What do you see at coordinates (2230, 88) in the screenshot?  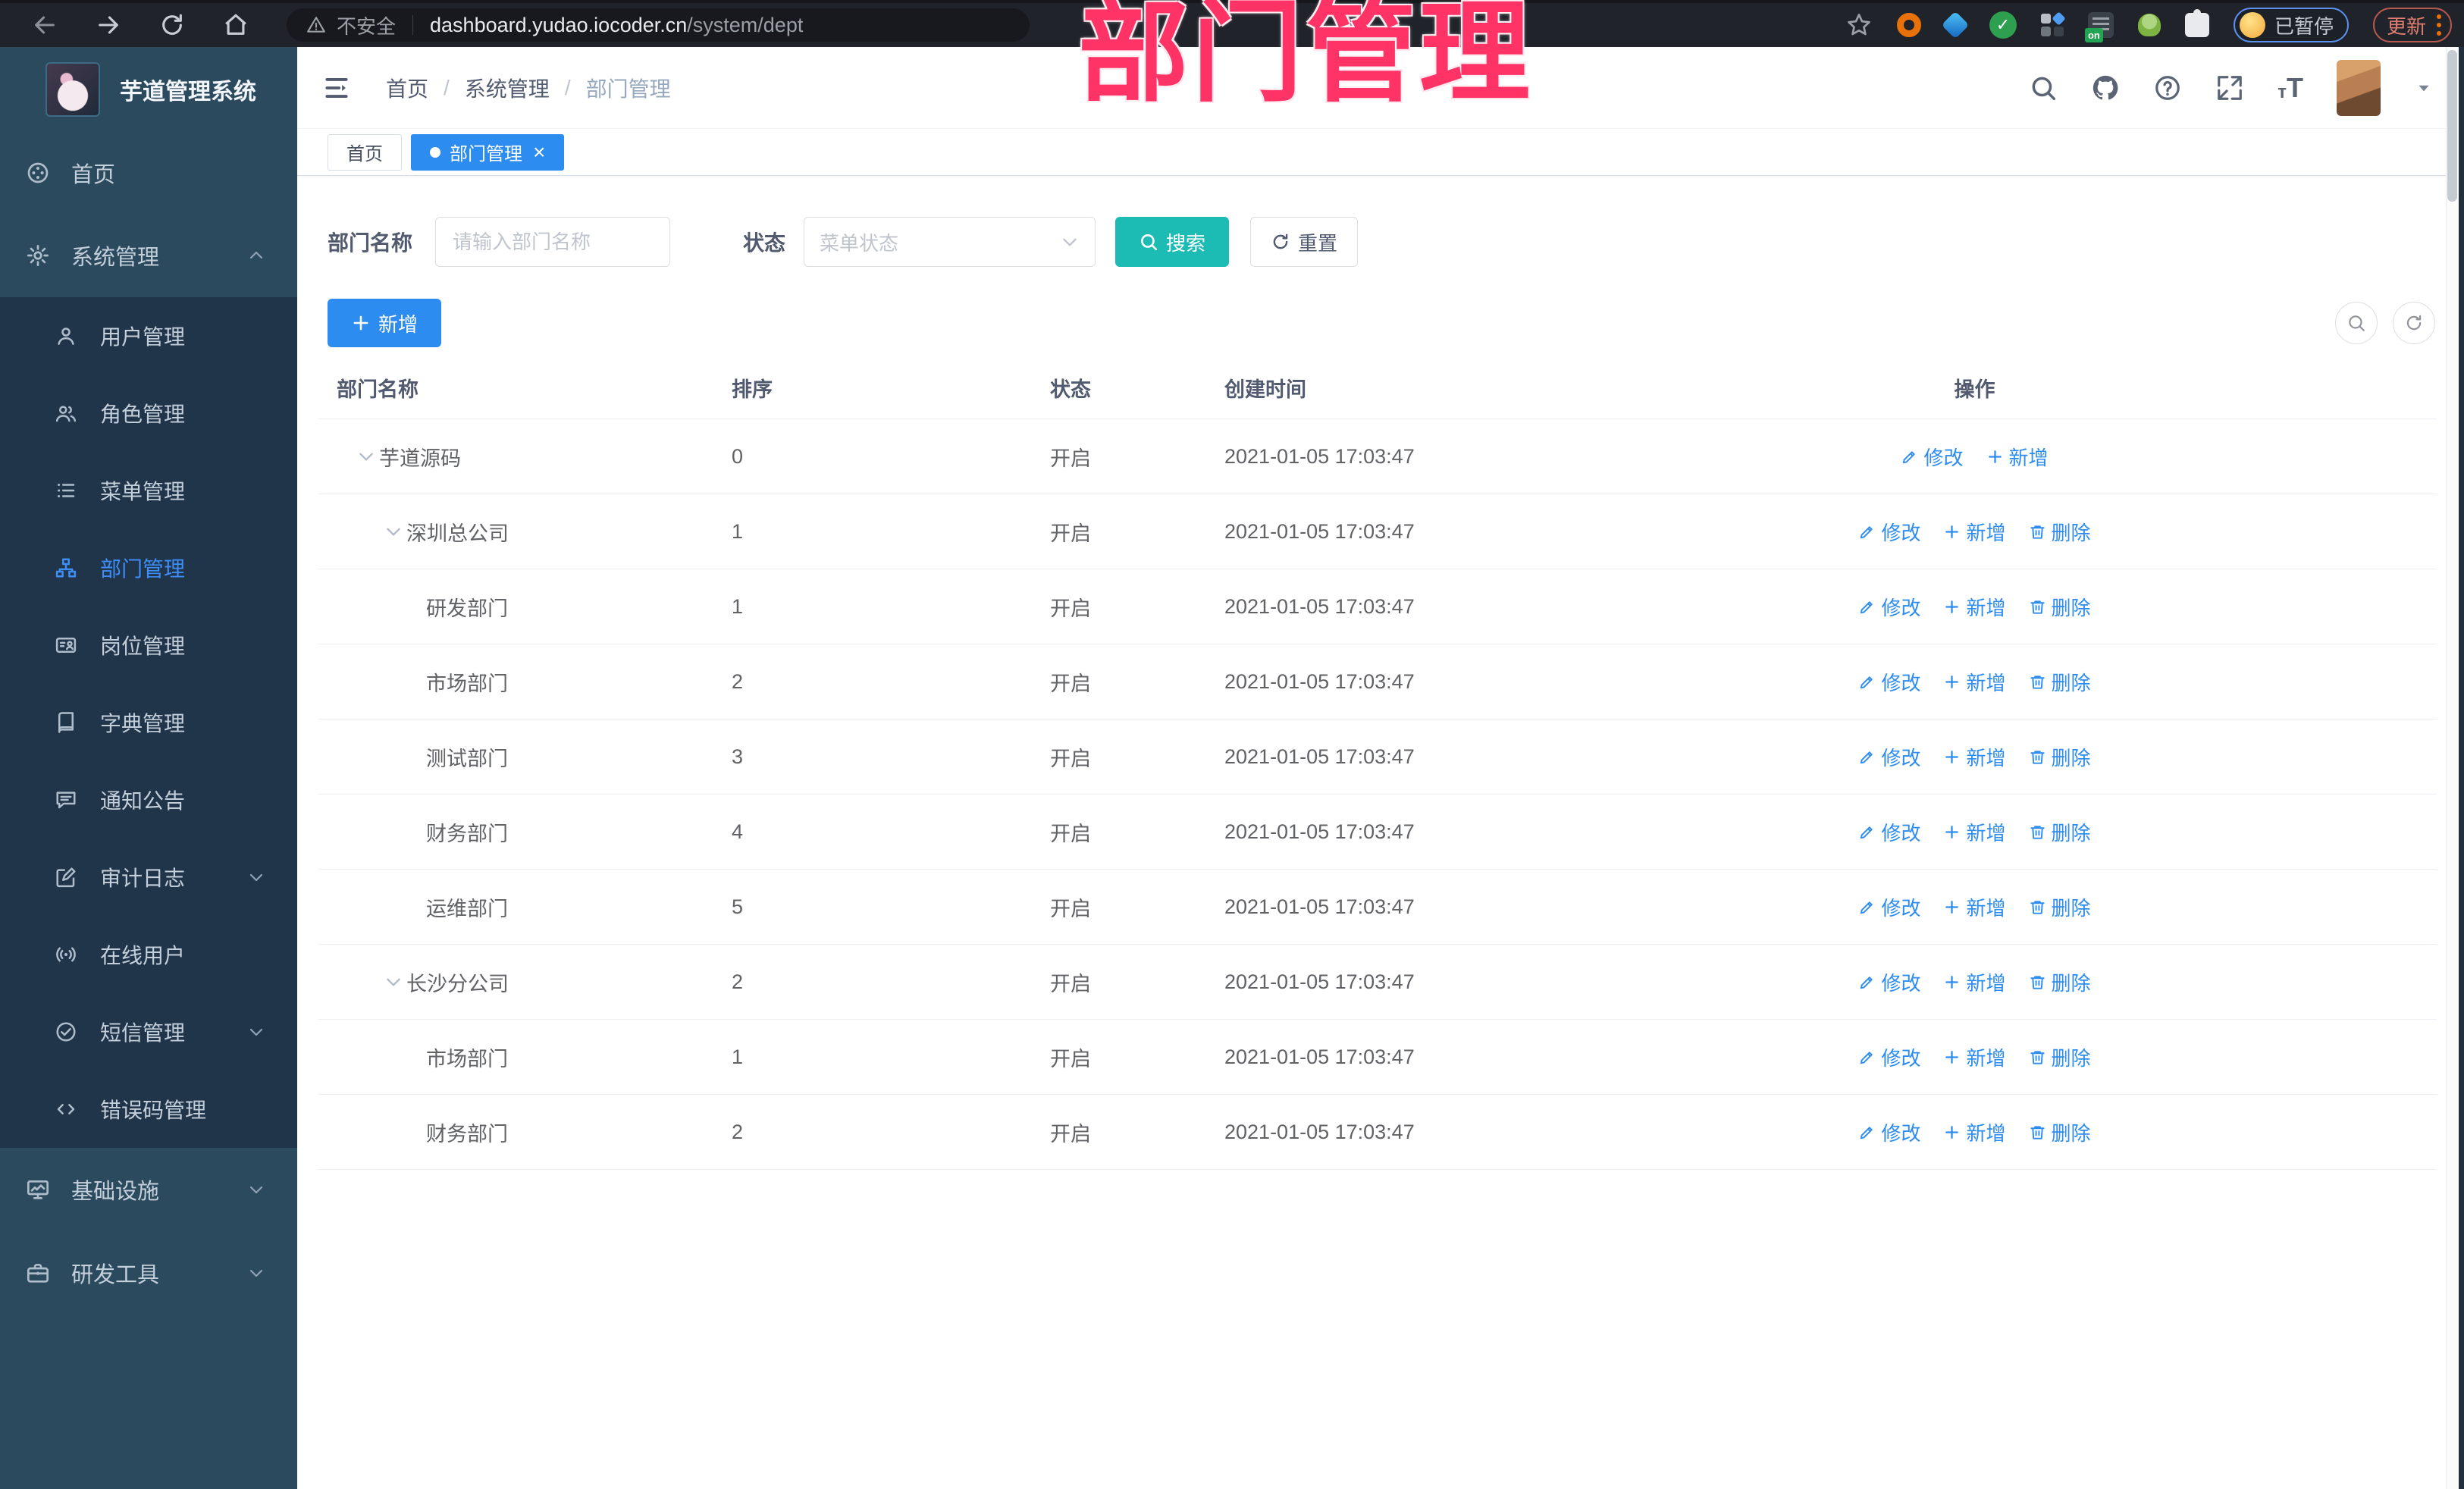 I see `fullscreen-icon` at bounding box center [2230, 88].